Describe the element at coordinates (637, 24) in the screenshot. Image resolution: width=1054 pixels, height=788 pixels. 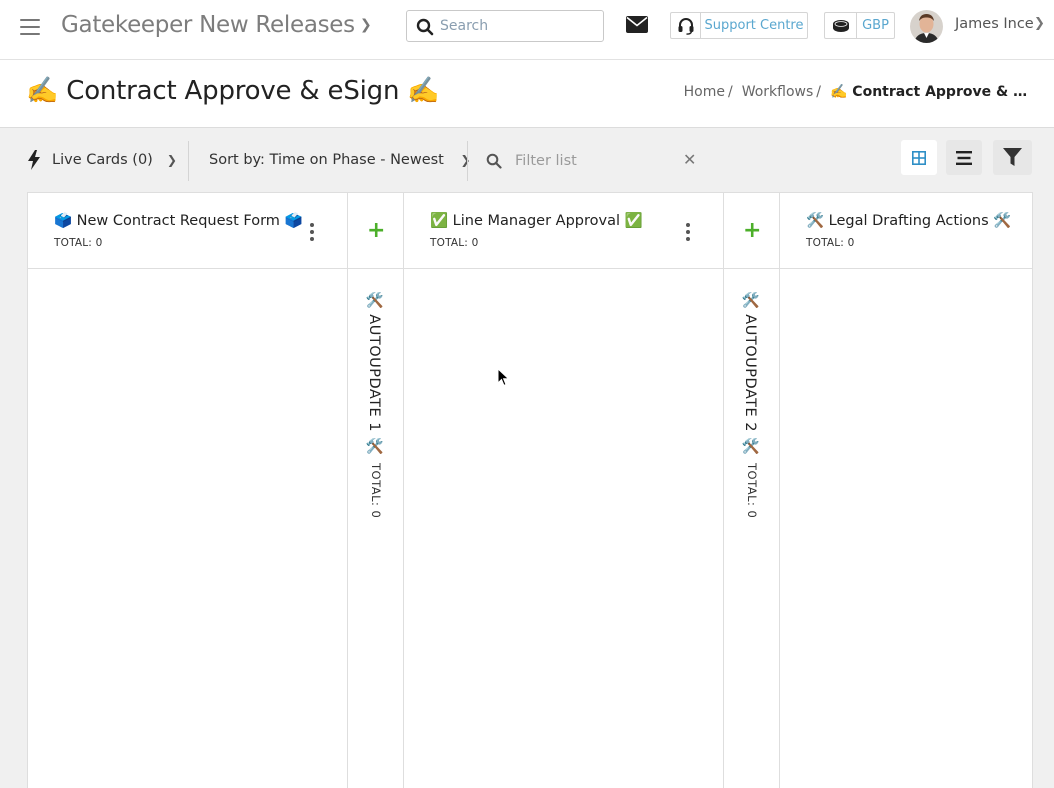
I see `mail-icon` at that location.